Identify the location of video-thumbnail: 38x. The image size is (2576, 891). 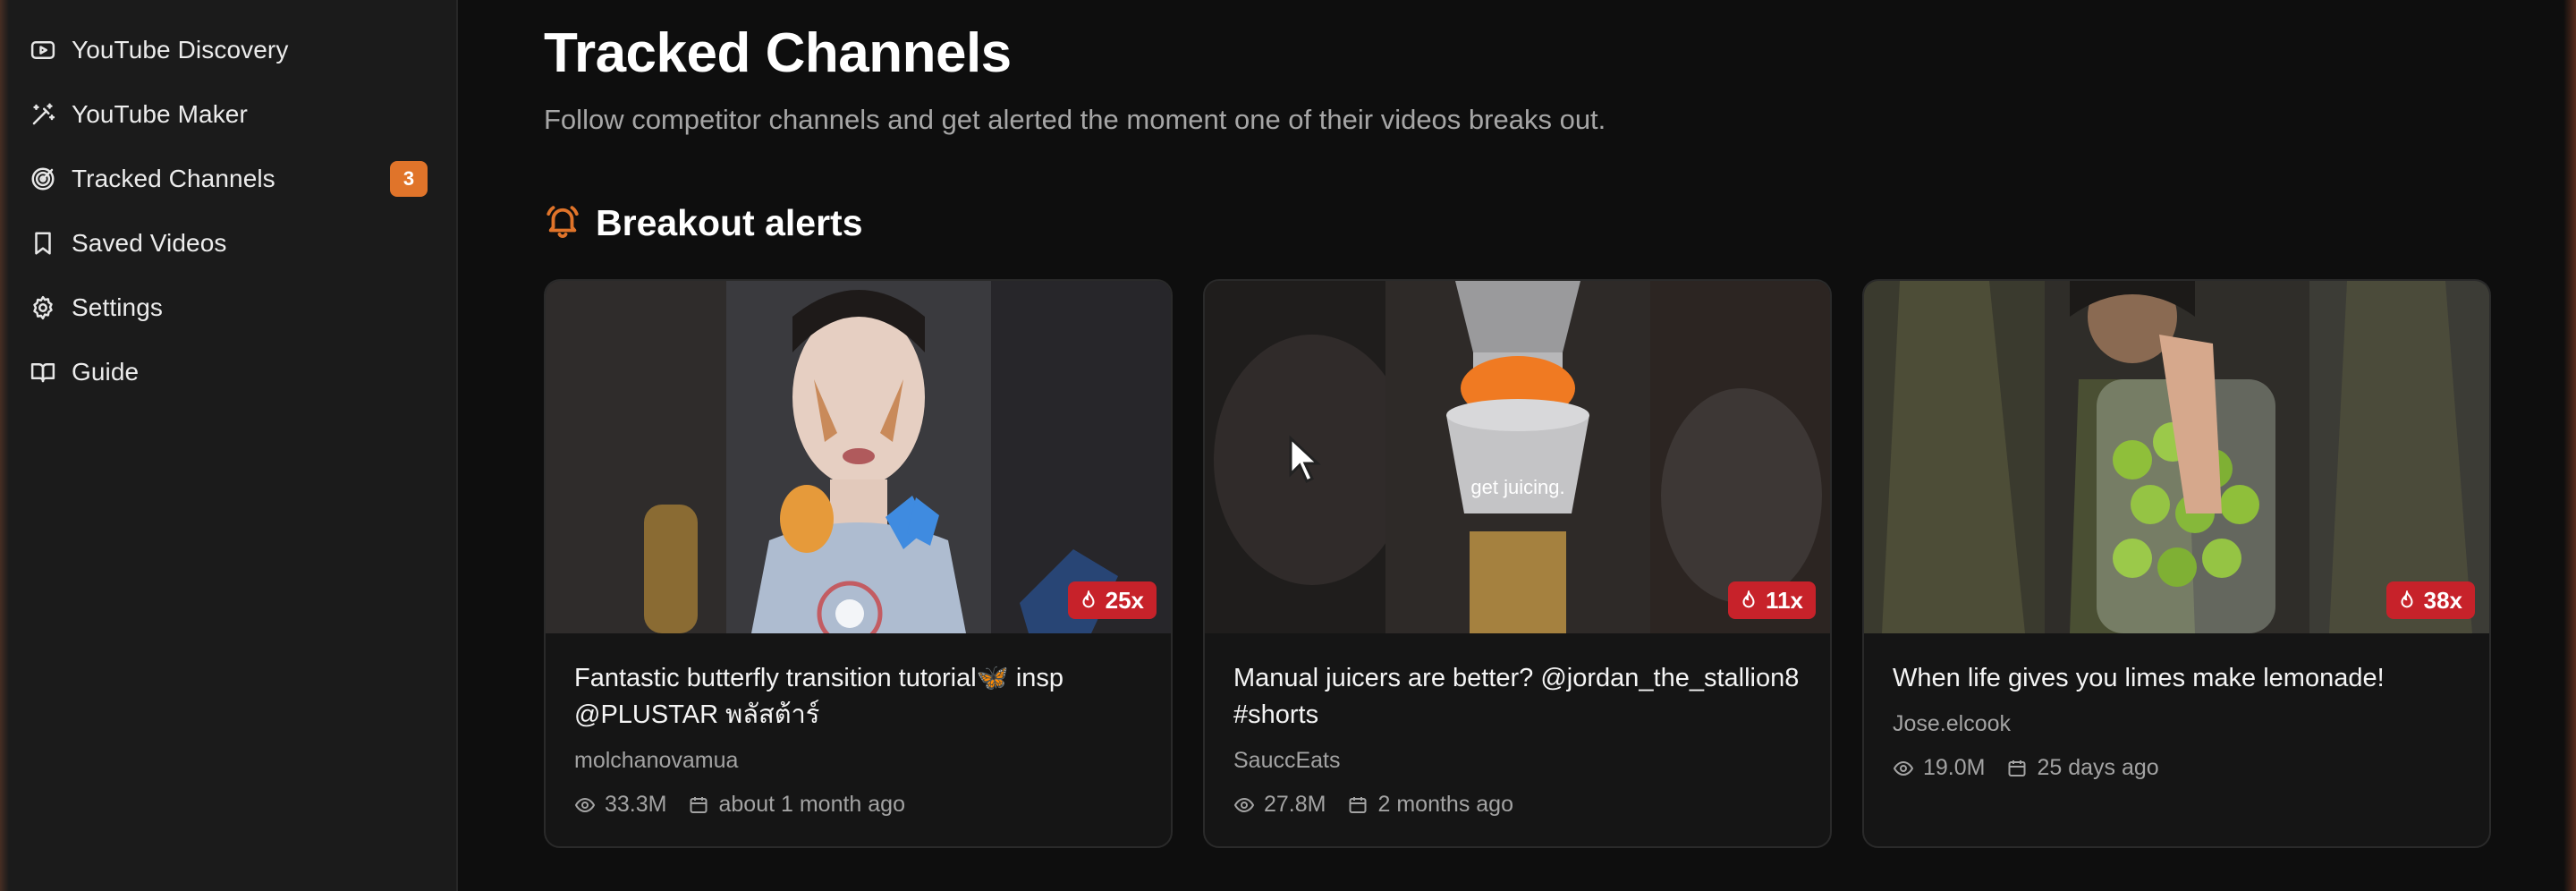
(2176, 457).